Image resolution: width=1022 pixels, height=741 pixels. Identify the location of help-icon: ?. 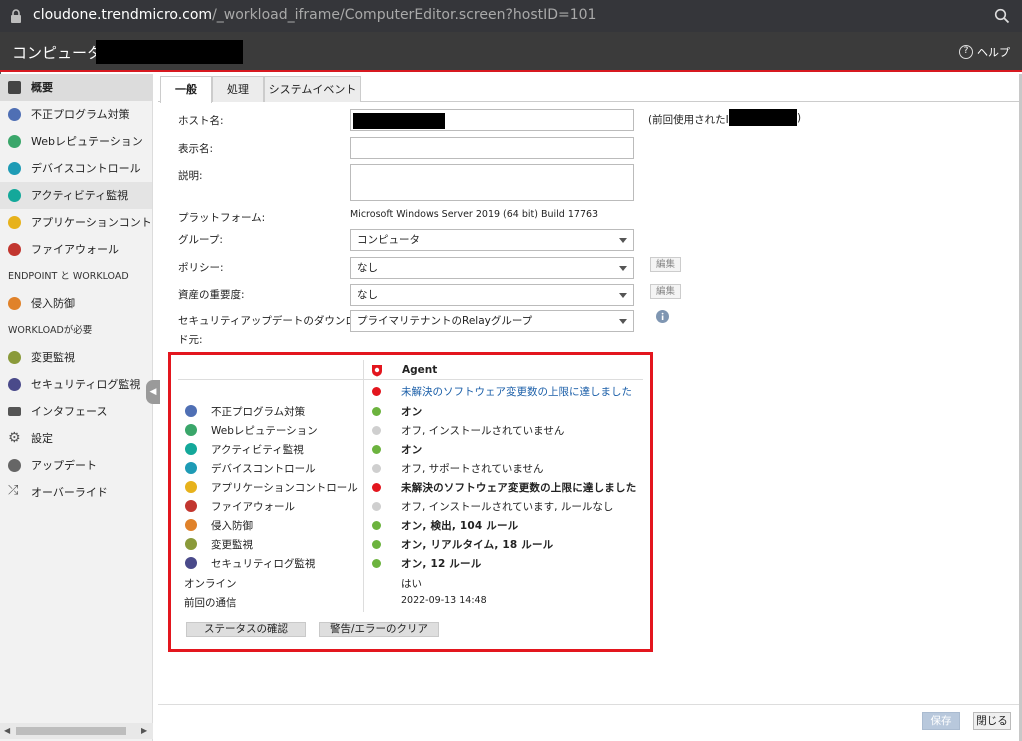
(966, 52).